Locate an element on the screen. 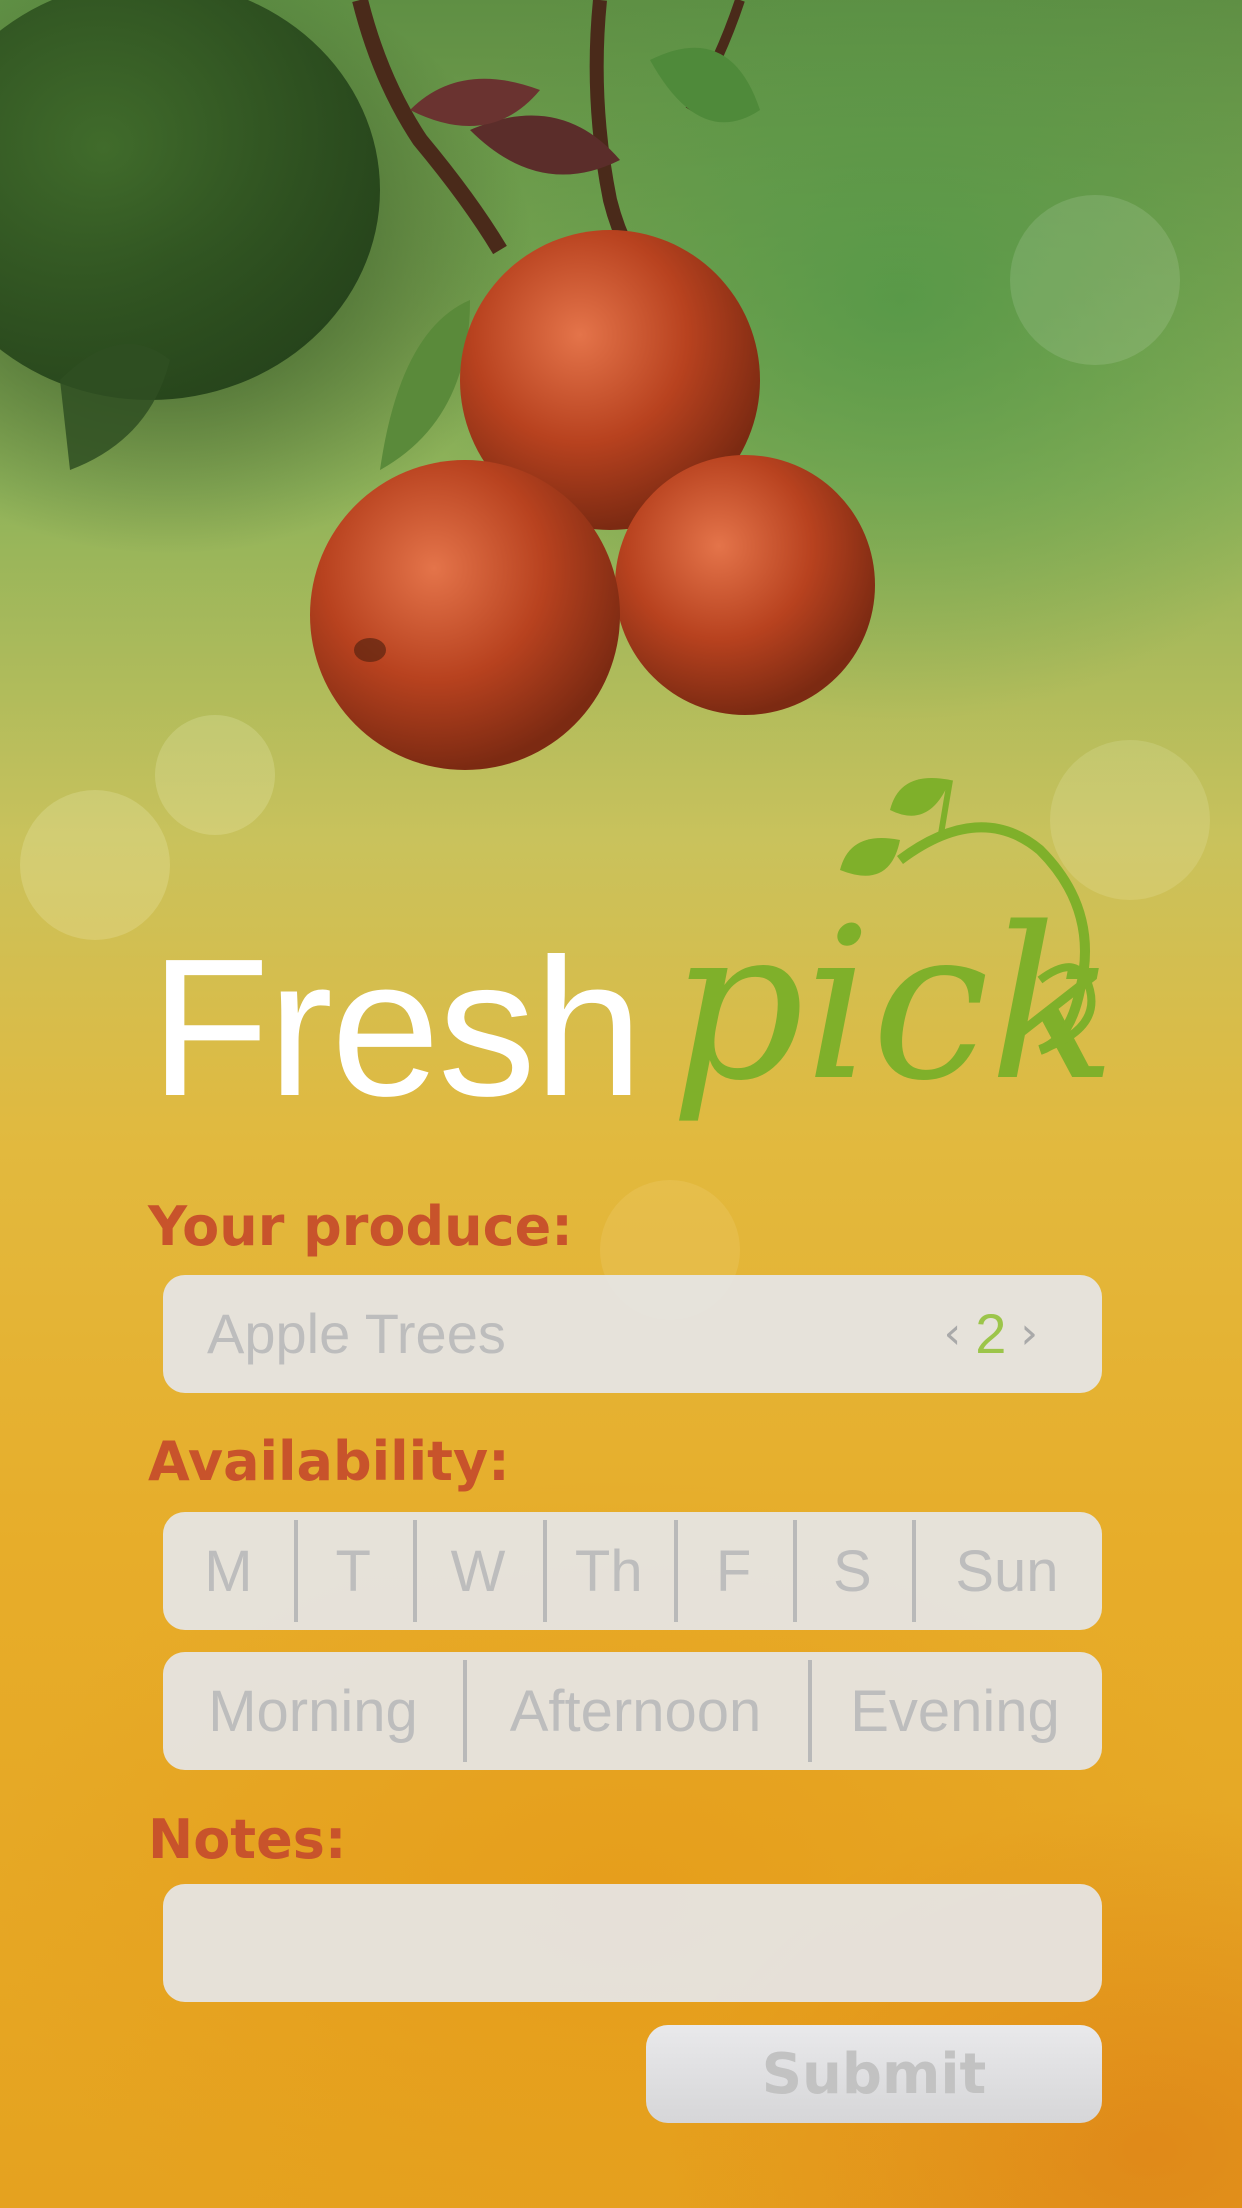  logo-word-fresh: Fresh is located at coordinates (396, 1027).